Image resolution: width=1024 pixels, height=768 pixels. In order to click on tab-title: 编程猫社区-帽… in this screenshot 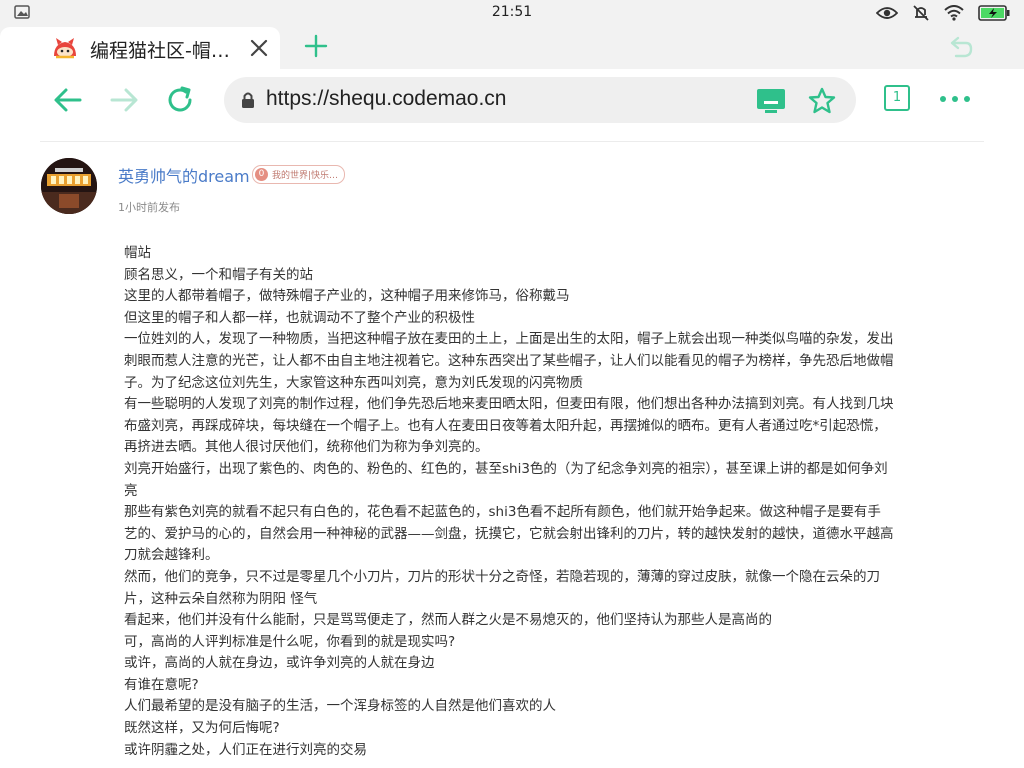, I will do `click(160, 51)`.